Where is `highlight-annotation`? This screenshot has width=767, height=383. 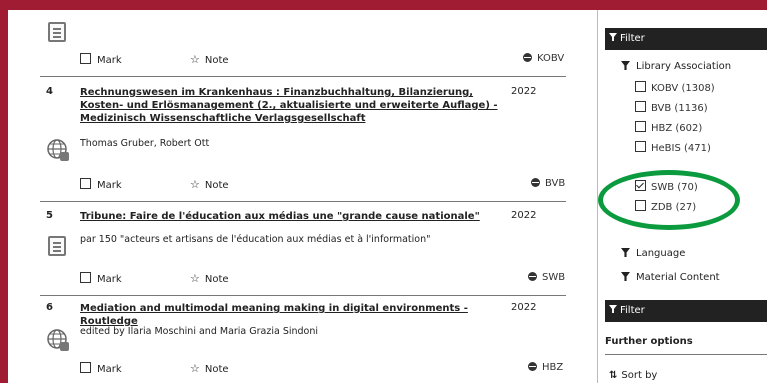
highlight-annotation is located at coordinates (669, 200).